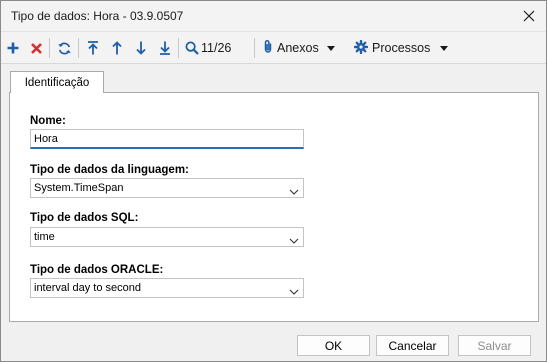 The image size is (547, 362). I want to click on processes-label: Processos, so click(401, 48).